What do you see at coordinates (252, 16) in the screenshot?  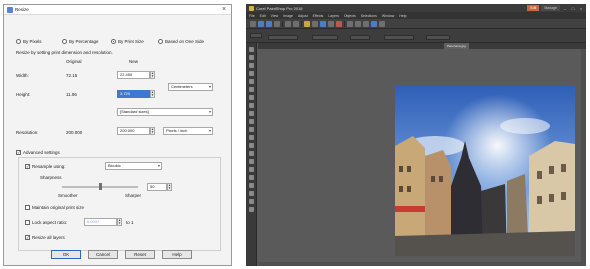 I see `menu-file: File` at bounding box center [252, 16].